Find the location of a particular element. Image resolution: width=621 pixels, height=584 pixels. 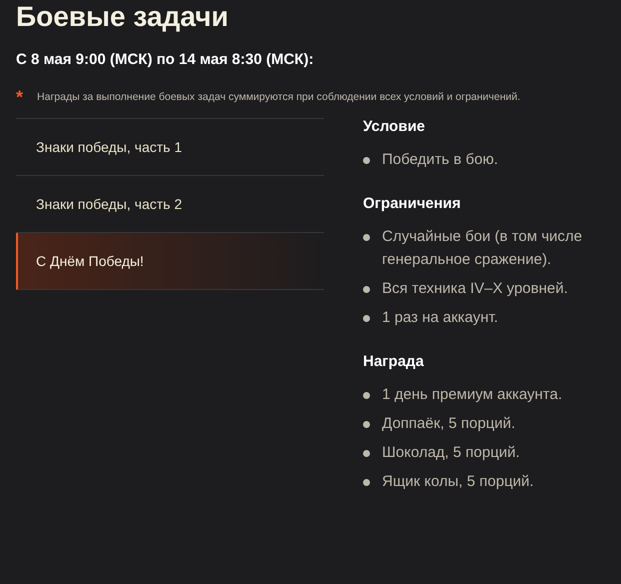

asterisk-mark: * is located at coordinates (20, 97).